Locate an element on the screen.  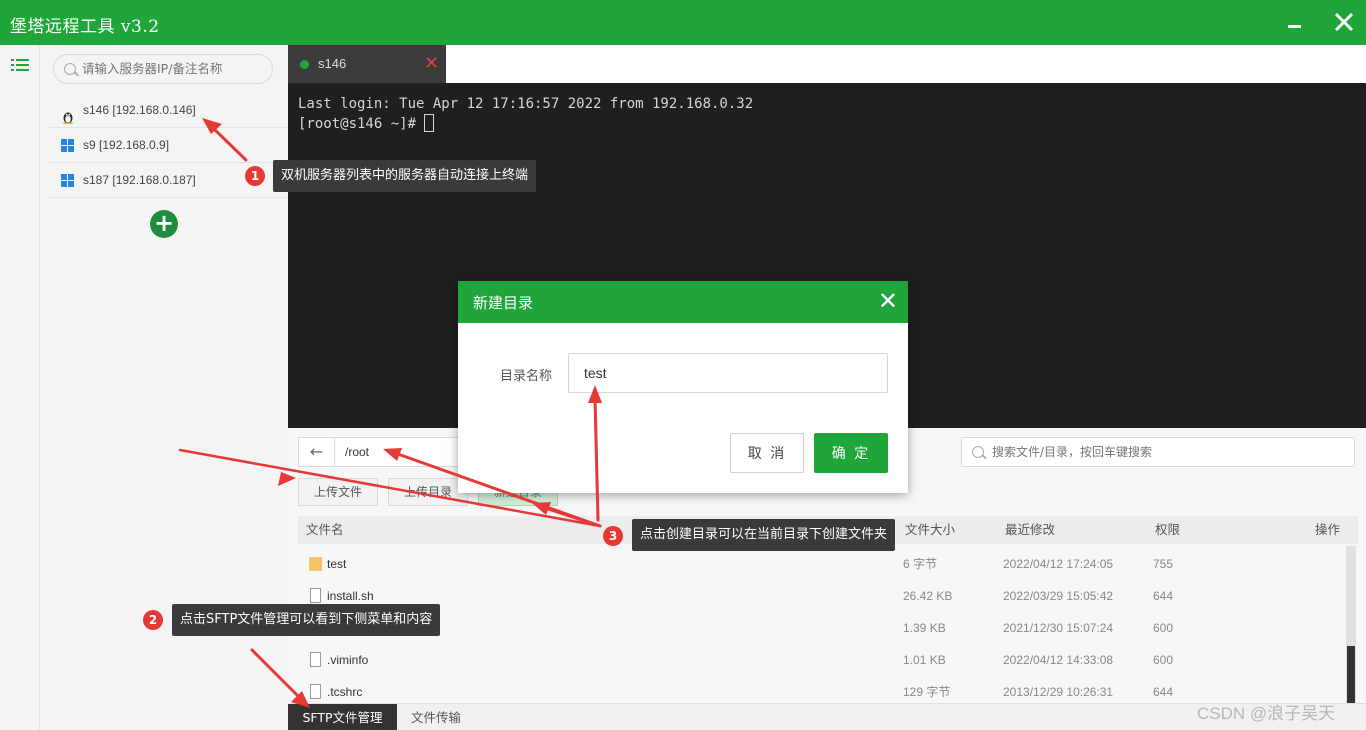
col-perm: 权限 is located at coordinates (1167, 530).